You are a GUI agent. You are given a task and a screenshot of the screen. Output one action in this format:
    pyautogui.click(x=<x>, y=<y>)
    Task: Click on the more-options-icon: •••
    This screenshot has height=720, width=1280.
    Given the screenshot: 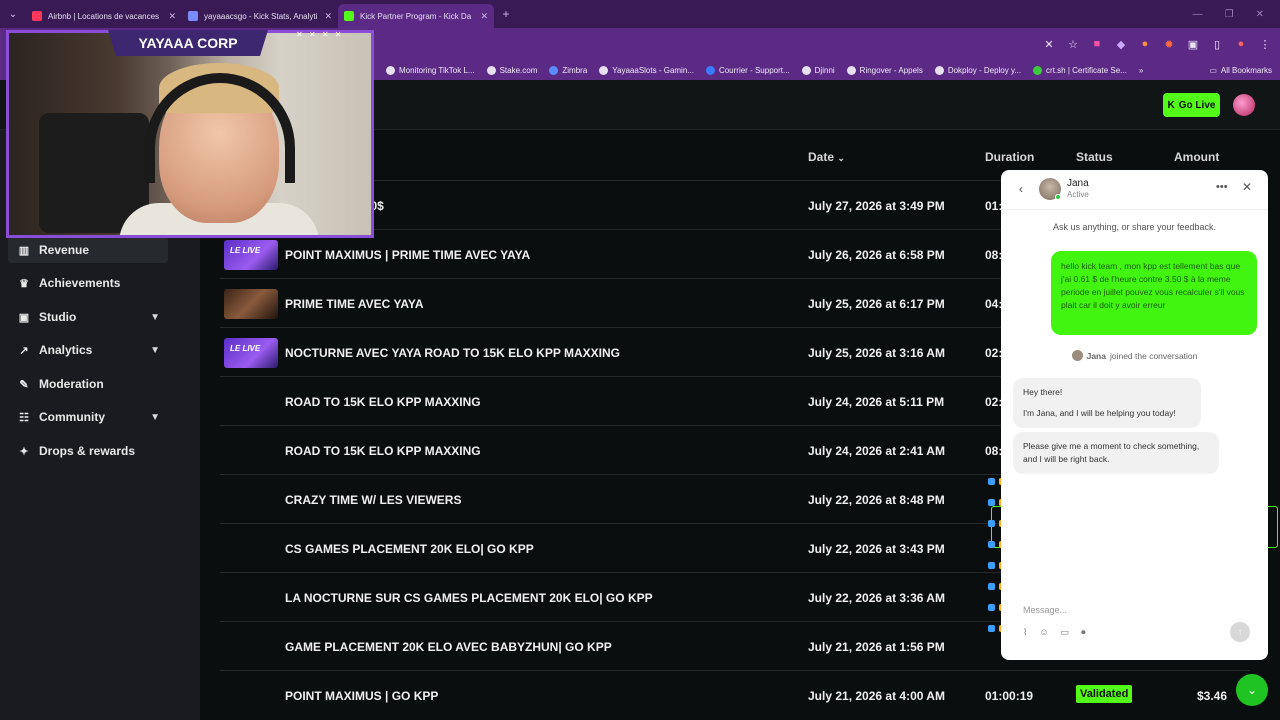 What is the action you would take?
    pyautogui.click(x=1222, y=187)
    